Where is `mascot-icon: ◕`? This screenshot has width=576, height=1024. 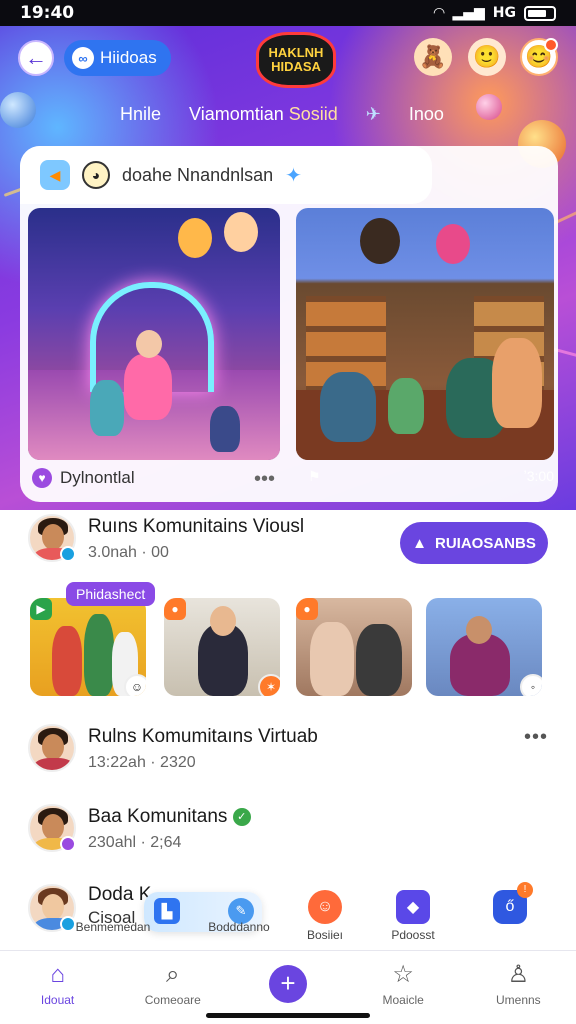 mascot-icon: ◕ is located at coordinates (96, 175).